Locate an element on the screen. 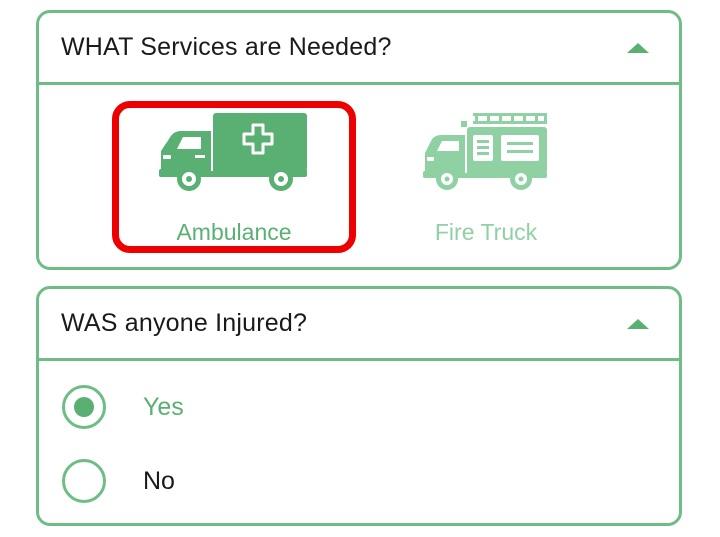 This screenshot has width=720, height=537. radio-option-no: No is located at coordinates (359, 482).